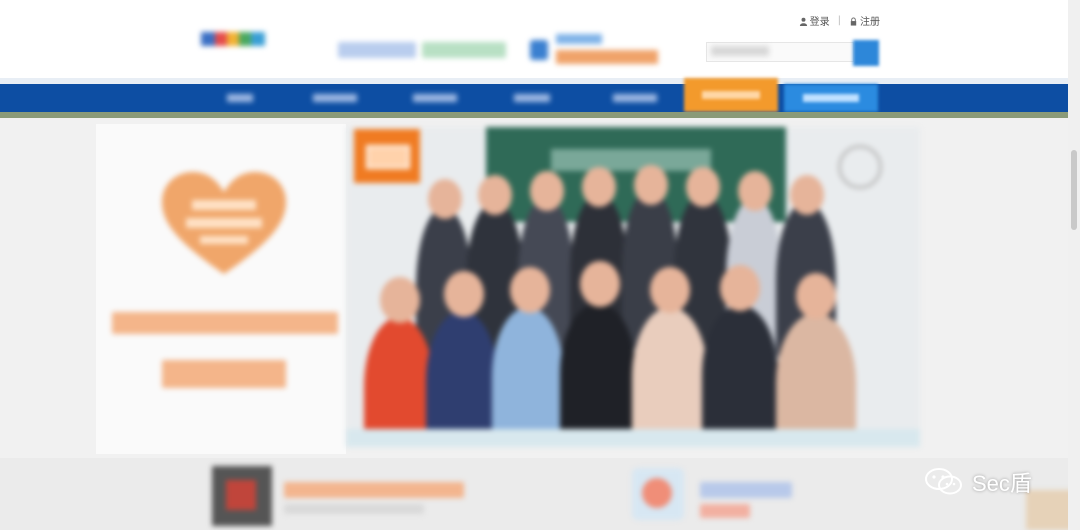 The height and width of the screenshot is (530, 1080). I want to click on heart-graphic, so click(224, 225).